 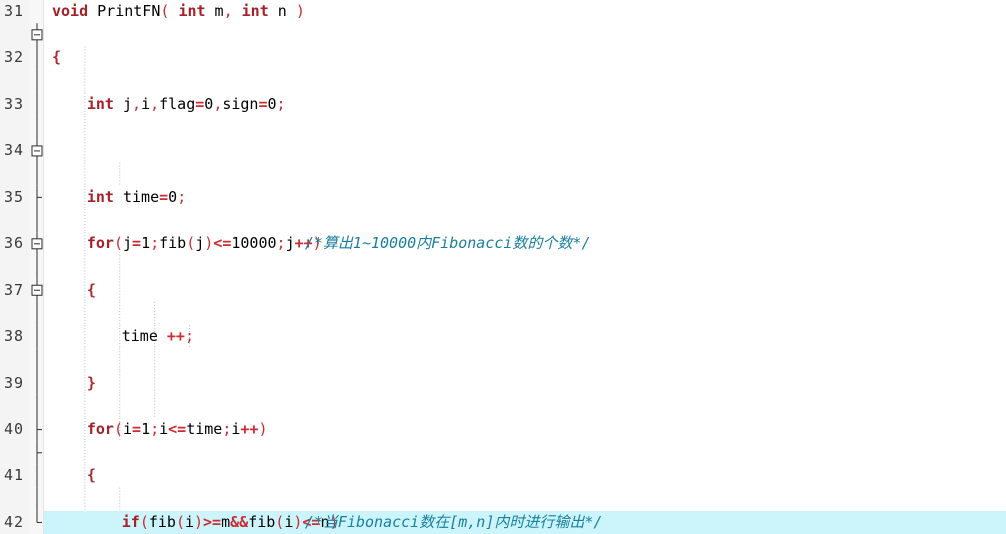 I want to click on line-number: 35, so click(x=14, y=196).